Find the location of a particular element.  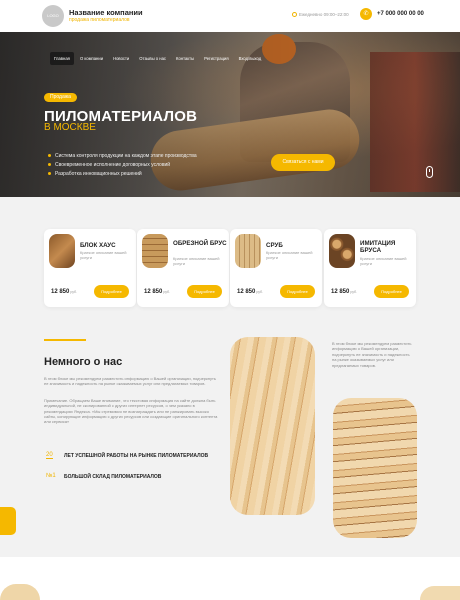

nav-item-news: Новости is located at coordinates (121, 58).